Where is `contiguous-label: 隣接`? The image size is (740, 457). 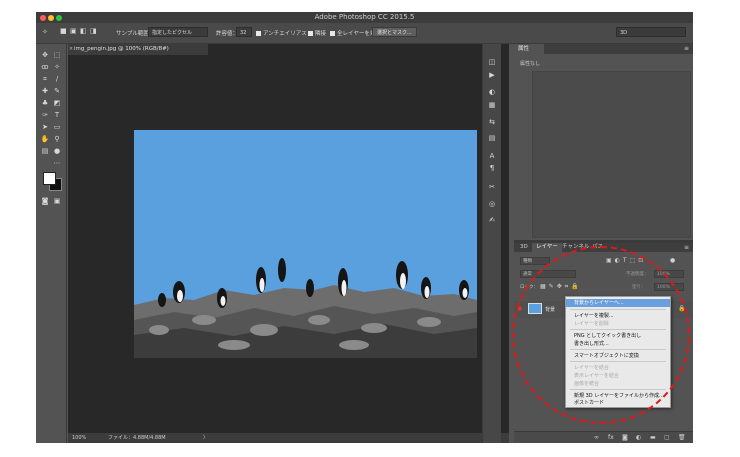
contiguous-label: 隣接 is located at coordinates (321, 34).